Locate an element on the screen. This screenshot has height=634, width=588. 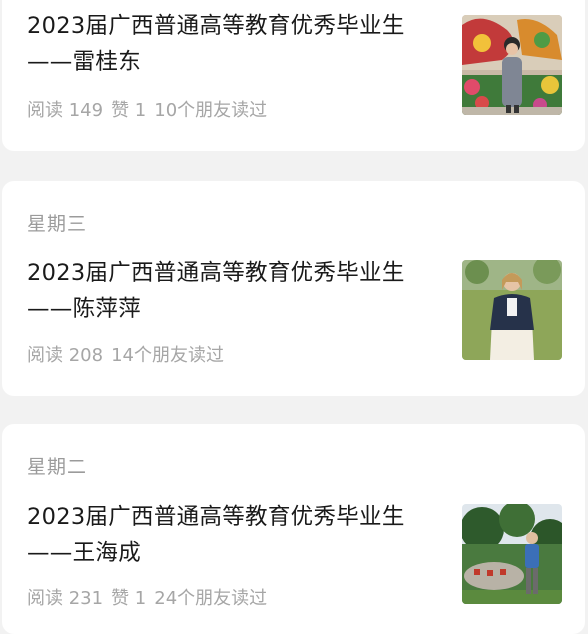
article-title: 2023届广西普通高等教育优秀毕业生——雷桂东 is located at coordinates (236, 44).